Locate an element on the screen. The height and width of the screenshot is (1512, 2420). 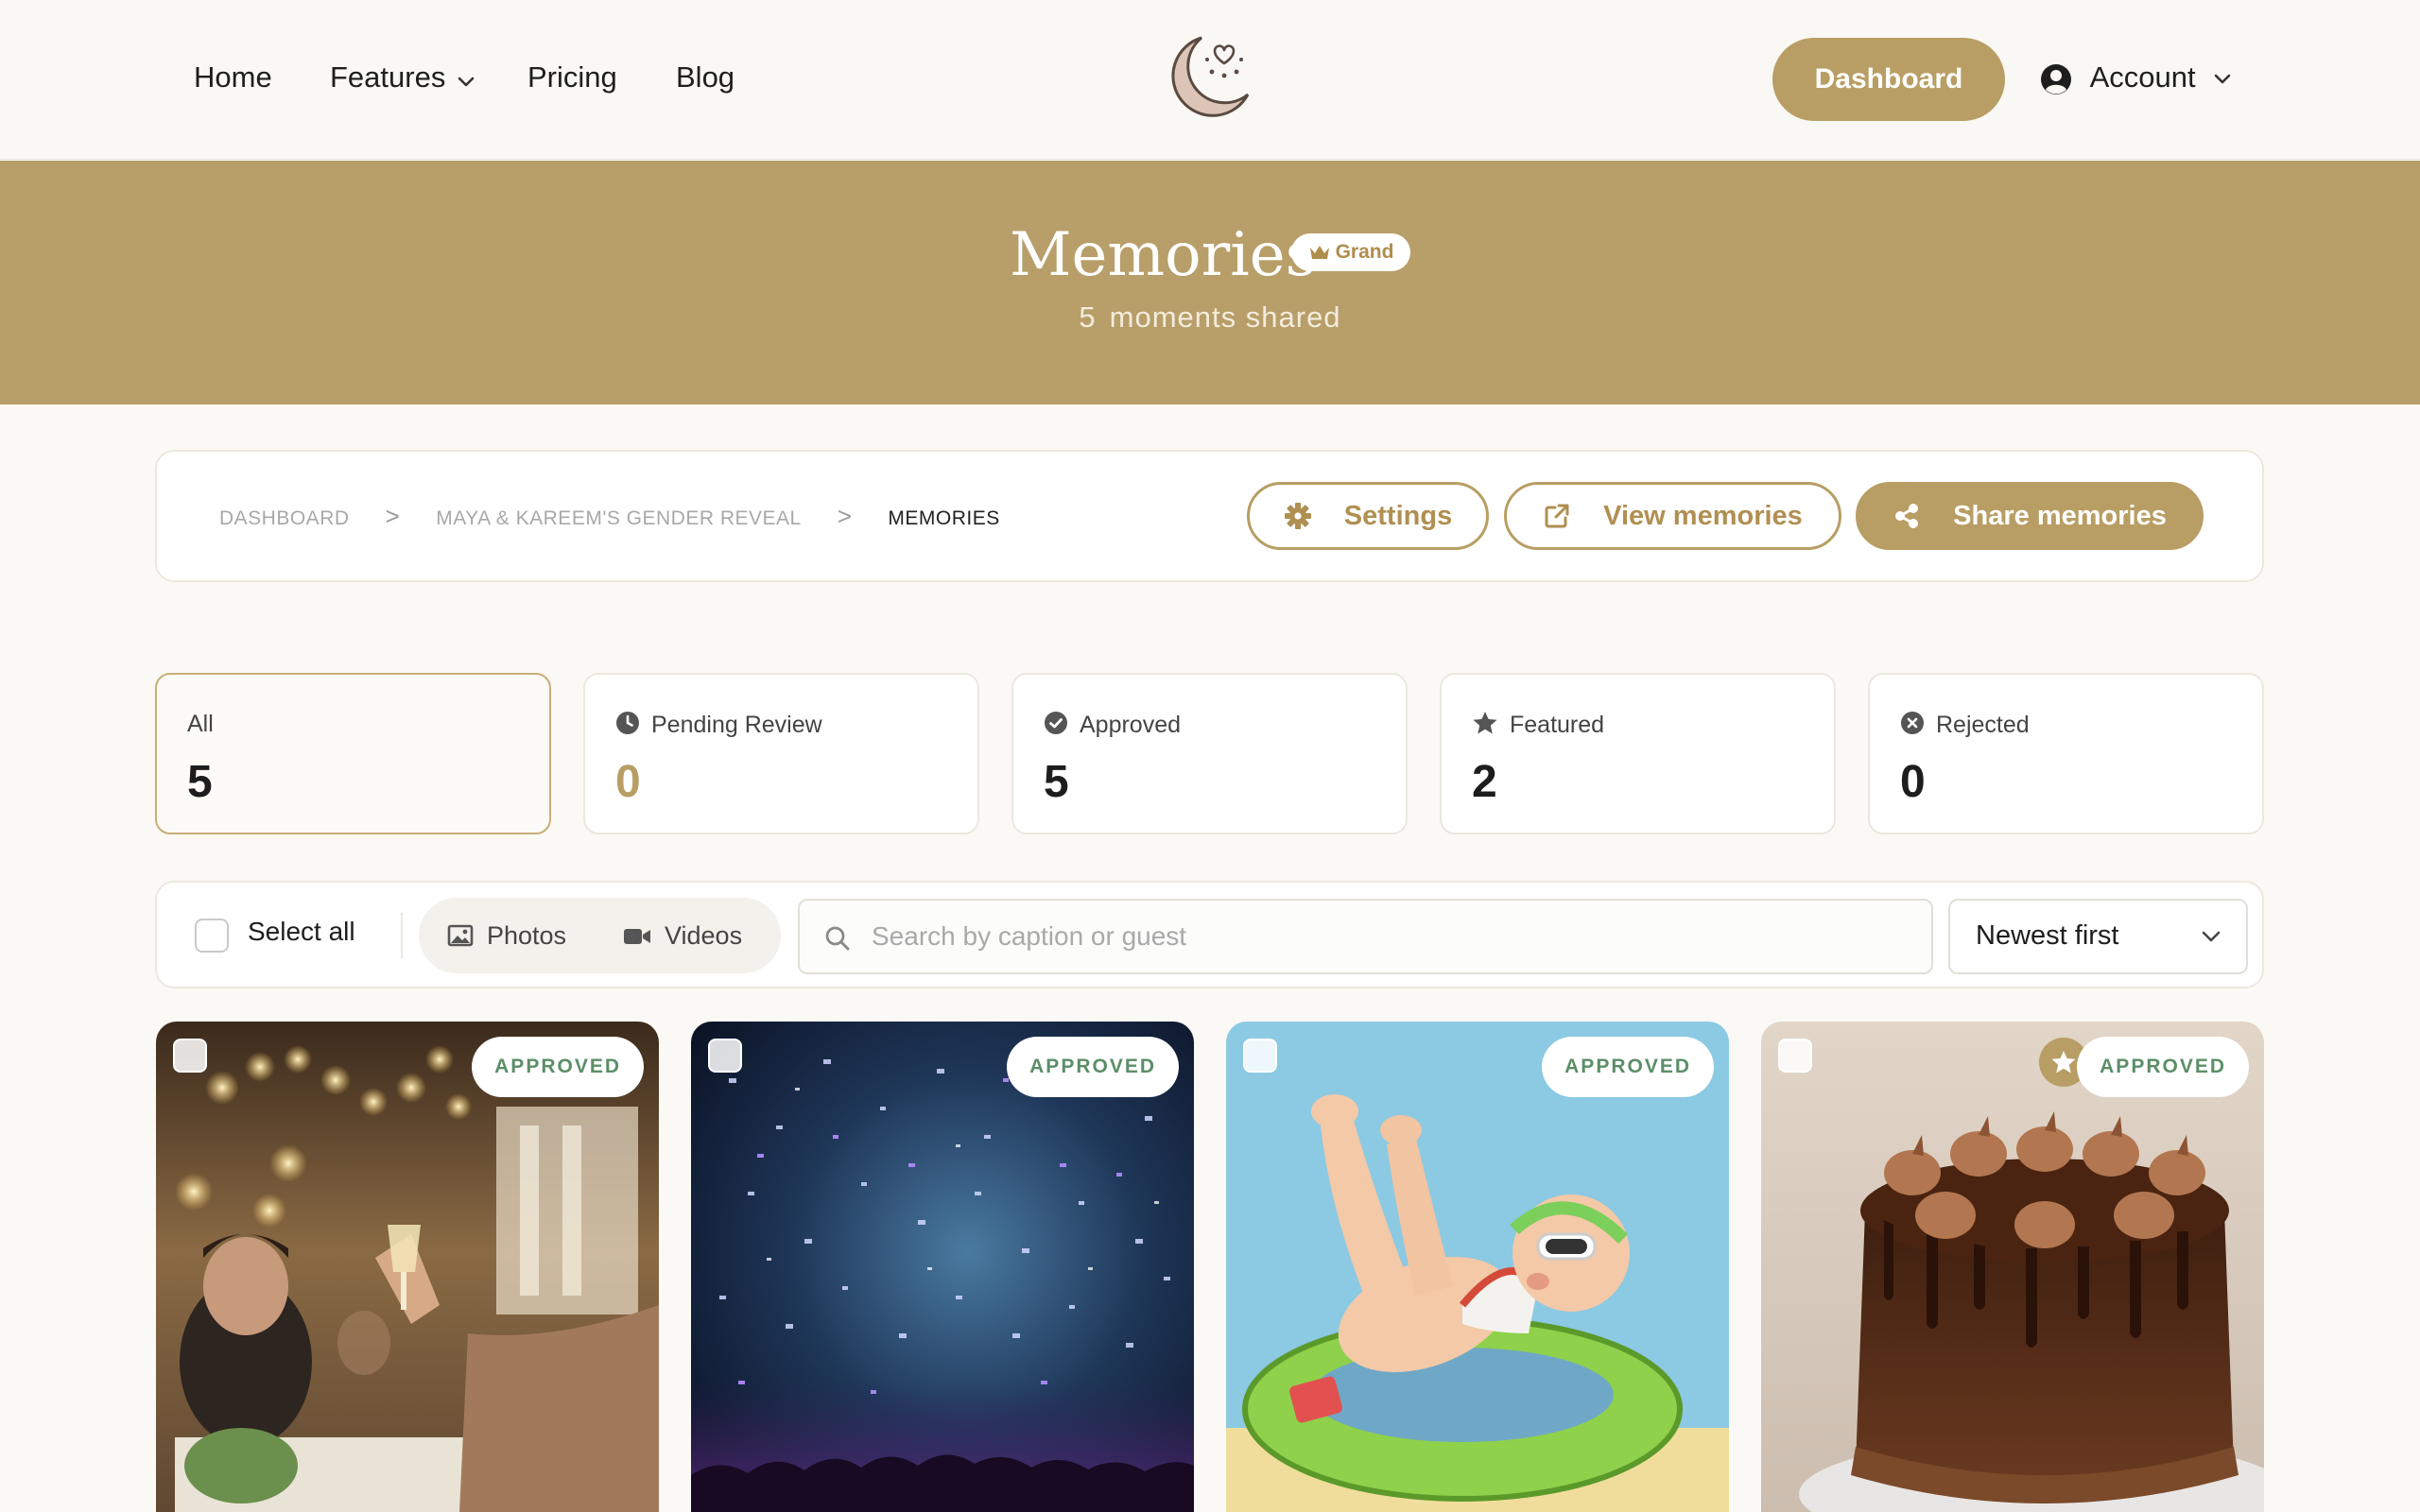
share-icon is located at coordinates (1907, 516).